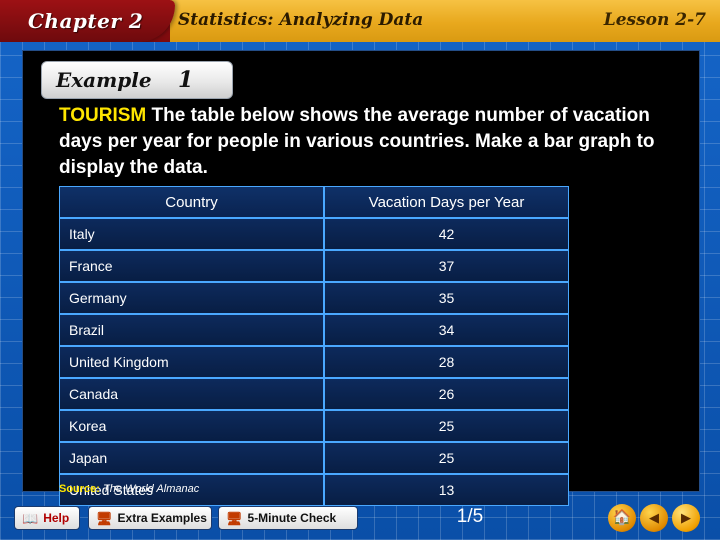 Image resolution: width=720 pixels, height=540 pixels. Describe the element at coordinates (446, 234) in the screenshot. I see `cell-value: 42` at that location.